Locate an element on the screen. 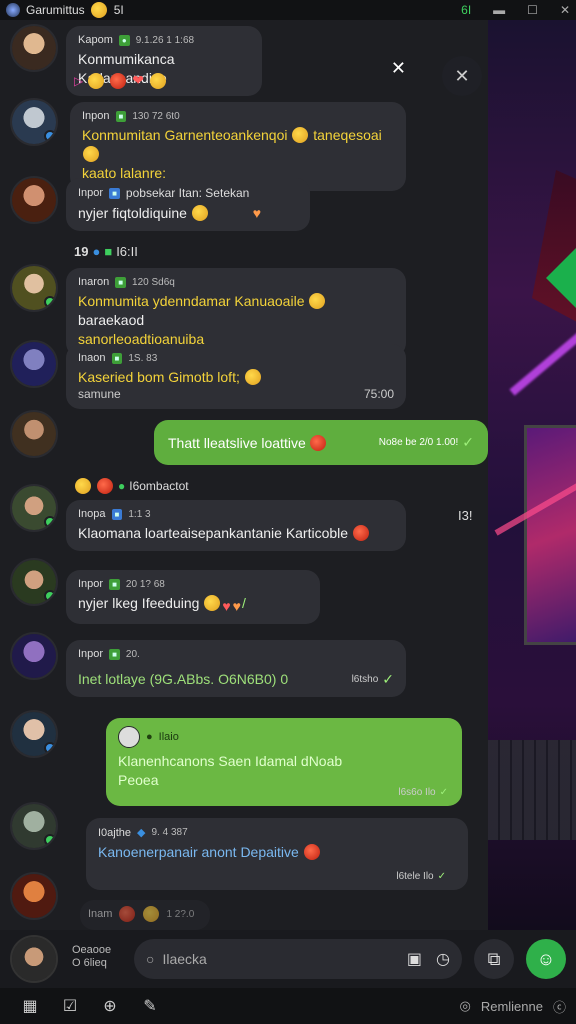 This screenshot has width=576, height=1024. message-time: No8e be 2/0 1.00! is located at coordinates (418, 442).